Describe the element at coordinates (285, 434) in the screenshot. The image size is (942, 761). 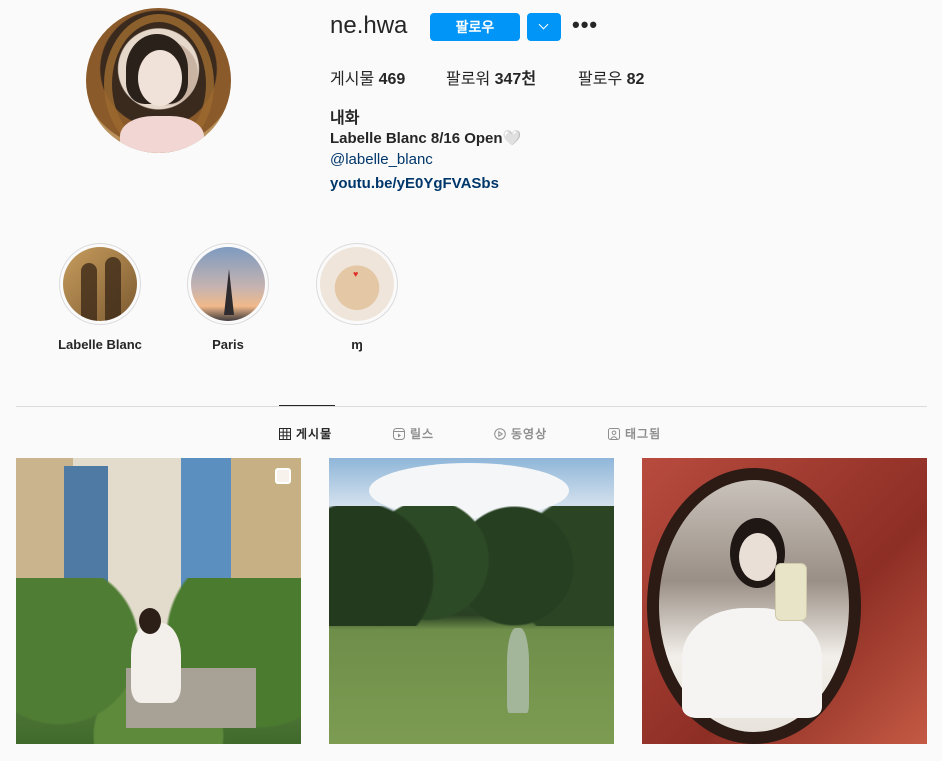
I see `grid-icon` at that location.